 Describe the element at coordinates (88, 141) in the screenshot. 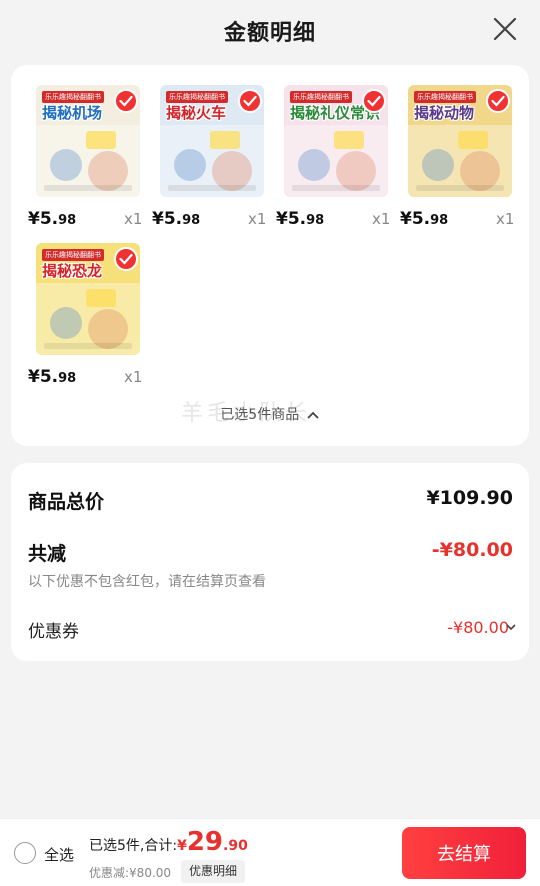

I see `product-cover-image: 乐乐趣揭秘翻翻书 揭秘机场` at that location.